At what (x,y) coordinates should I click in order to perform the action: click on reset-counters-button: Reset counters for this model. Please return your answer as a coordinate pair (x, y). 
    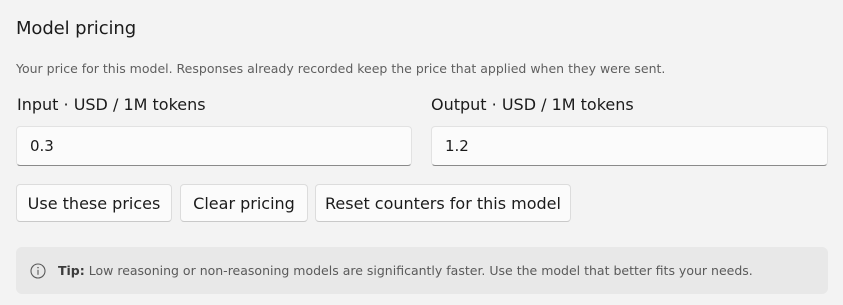
    Looking at the image, I should click on (443, 203).